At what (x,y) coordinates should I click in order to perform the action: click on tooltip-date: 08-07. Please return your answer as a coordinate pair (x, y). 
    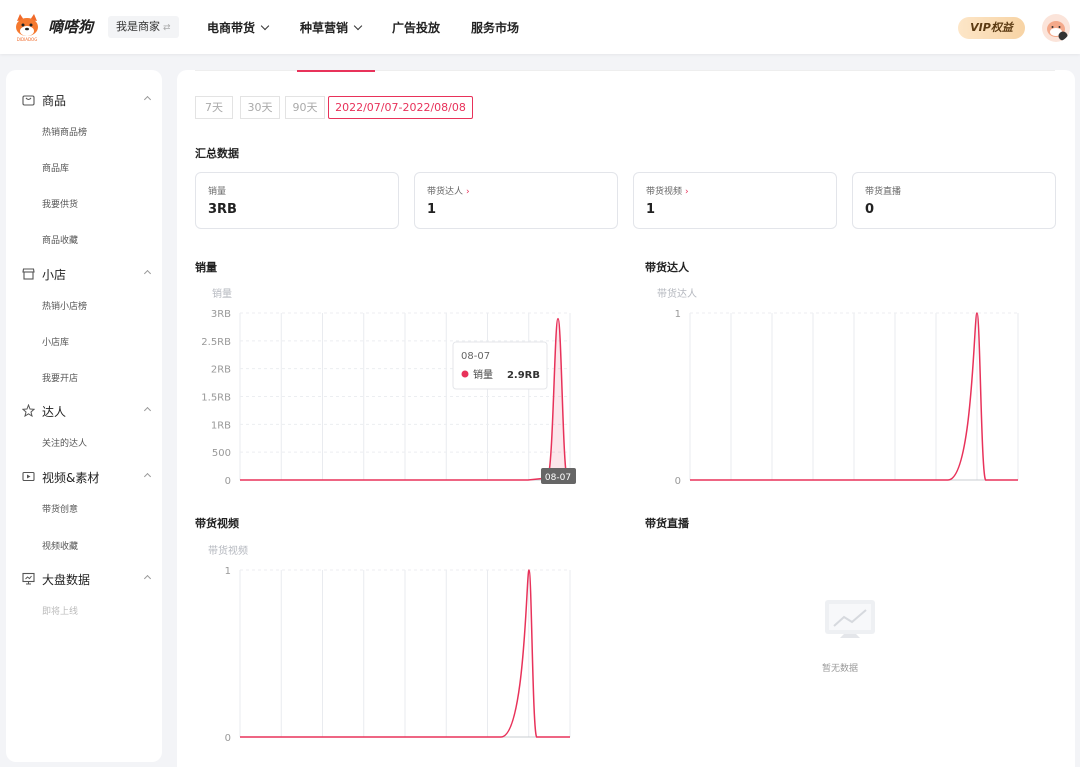
    Looking at the image, I should click on (475, 356).